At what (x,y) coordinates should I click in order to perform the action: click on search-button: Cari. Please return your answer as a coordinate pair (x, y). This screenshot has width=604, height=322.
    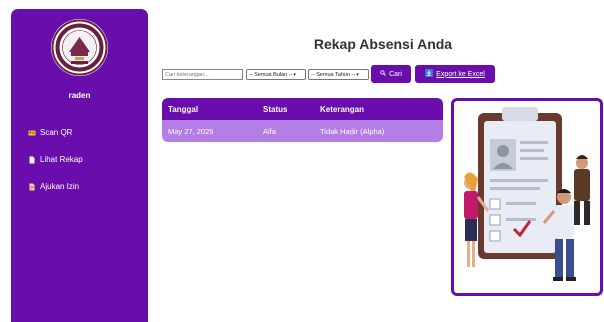
    Looking at the image, I should click on (391, 74).